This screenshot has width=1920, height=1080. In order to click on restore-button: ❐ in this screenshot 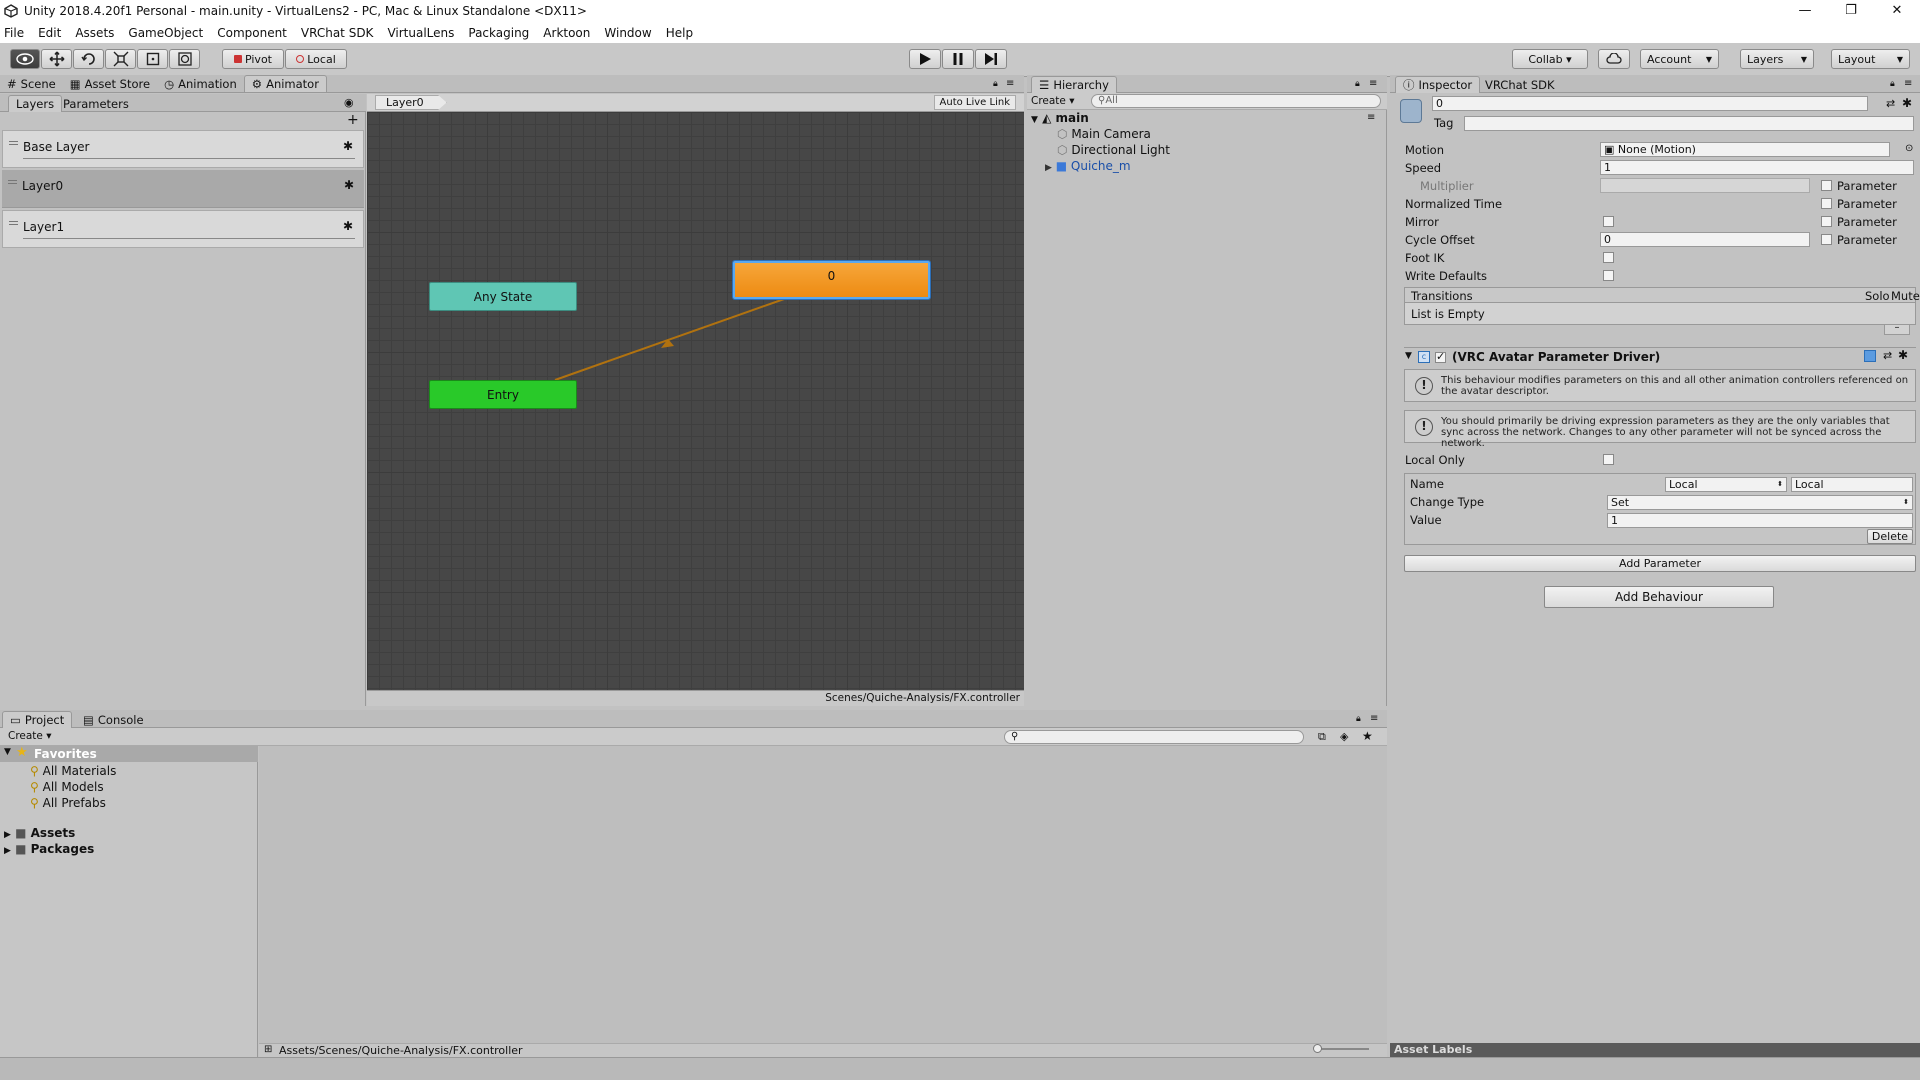, I will do `click(1851, 11)`.